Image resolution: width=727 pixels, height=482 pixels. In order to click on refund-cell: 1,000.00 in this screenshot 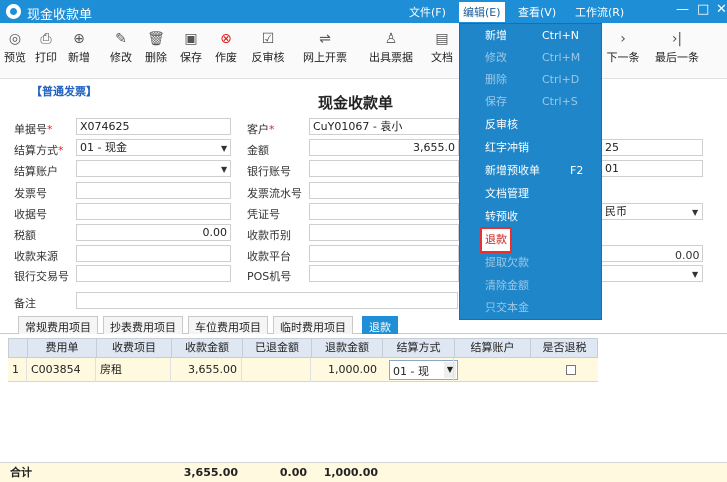, I will do `click(345, 370)`.